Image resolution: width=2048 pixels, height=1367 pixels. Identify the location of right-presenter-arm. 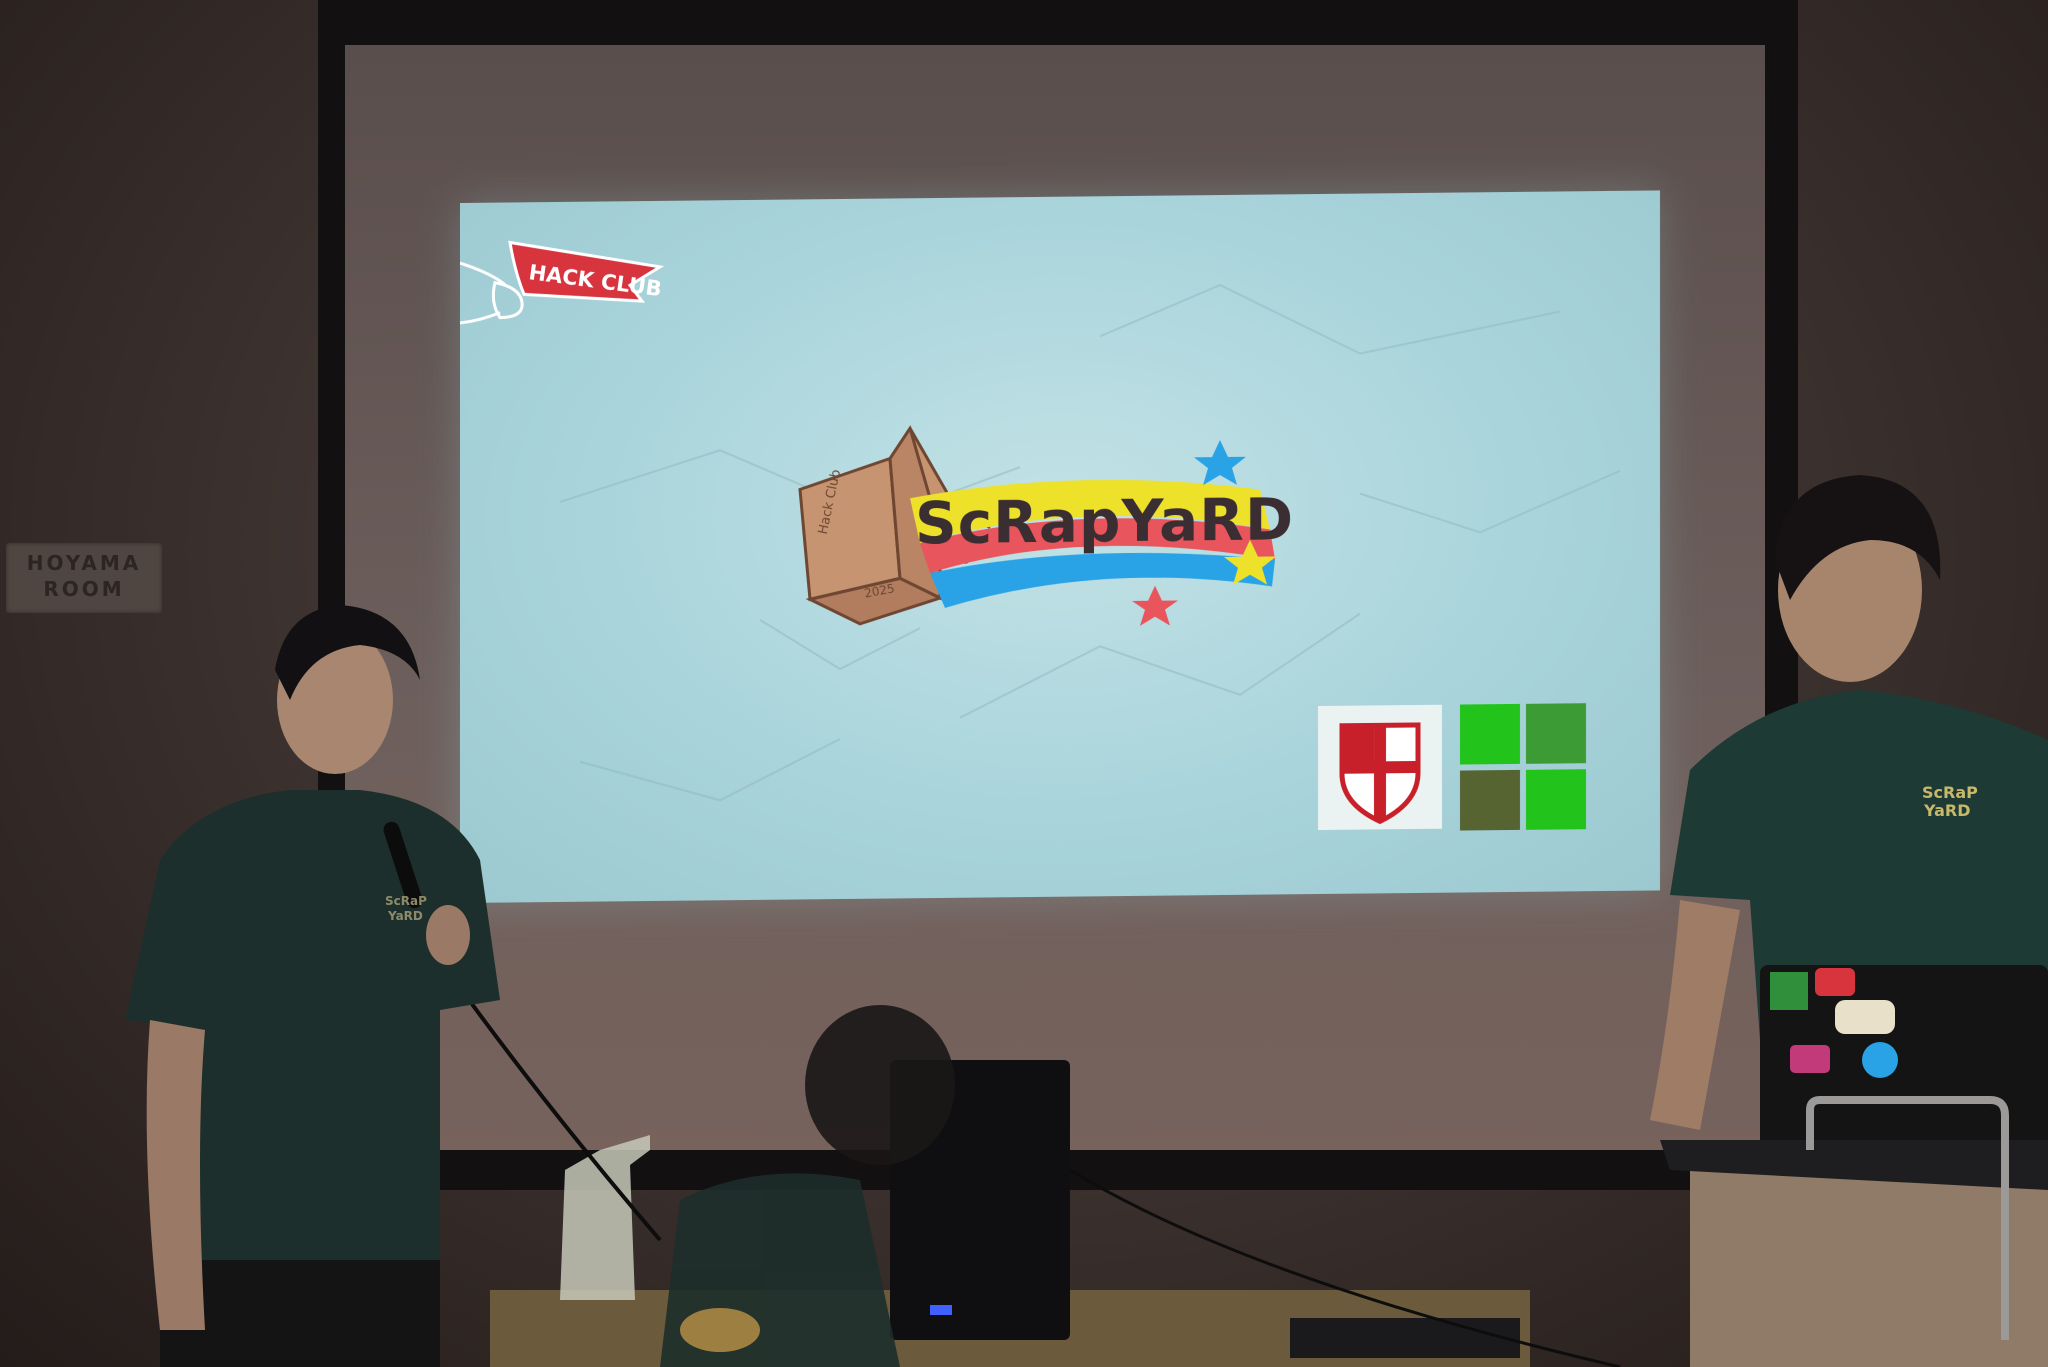
(1695, 1015).